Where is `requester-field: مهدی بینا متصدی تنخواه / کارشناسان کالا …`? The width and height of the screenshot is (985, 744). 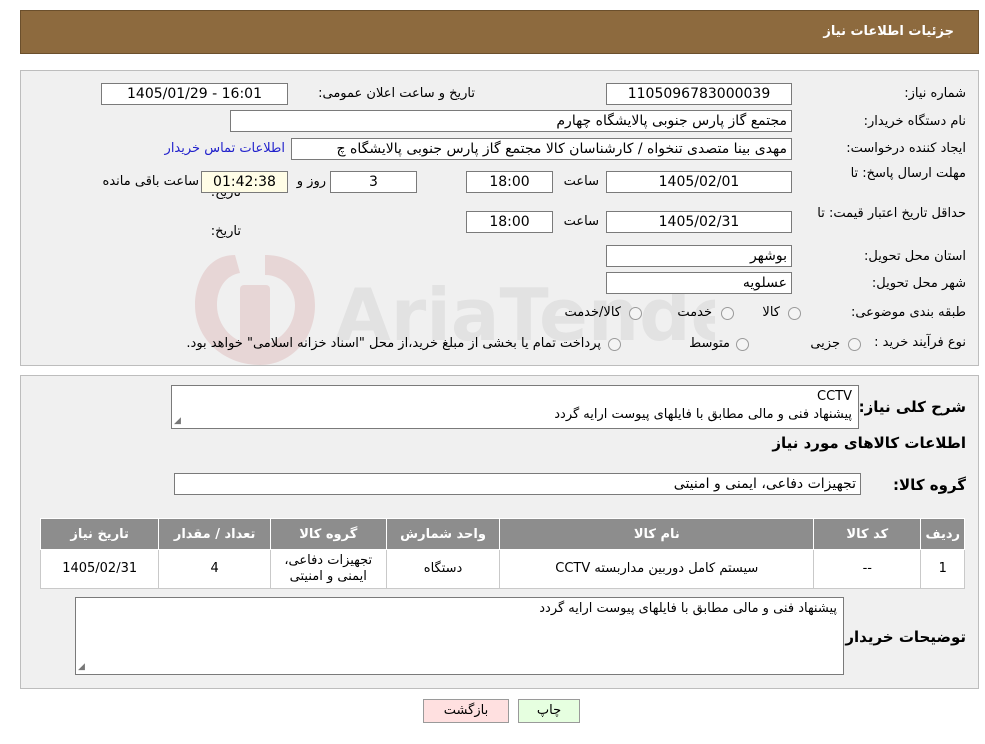 requester-field: مهدی بینا متصدی تنخواه / کارشناسان کالا … is located at coordinates (541, 149).